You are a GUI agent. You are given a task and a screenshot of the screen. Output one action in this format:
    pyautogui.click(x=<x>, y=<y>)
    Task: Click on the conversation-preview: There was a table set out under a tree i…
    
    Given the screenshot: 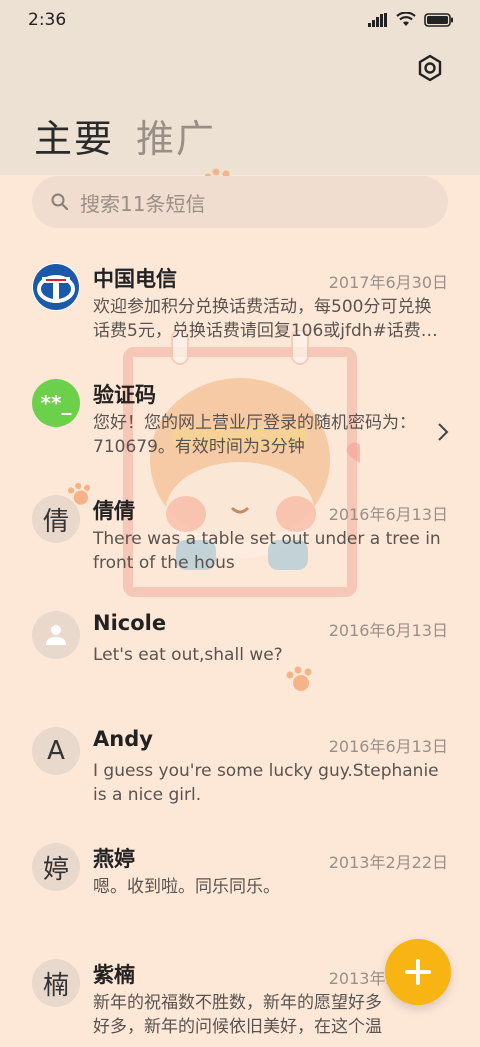 What is the action you would take?
    pyautogui.click(x=267, y=551)
    